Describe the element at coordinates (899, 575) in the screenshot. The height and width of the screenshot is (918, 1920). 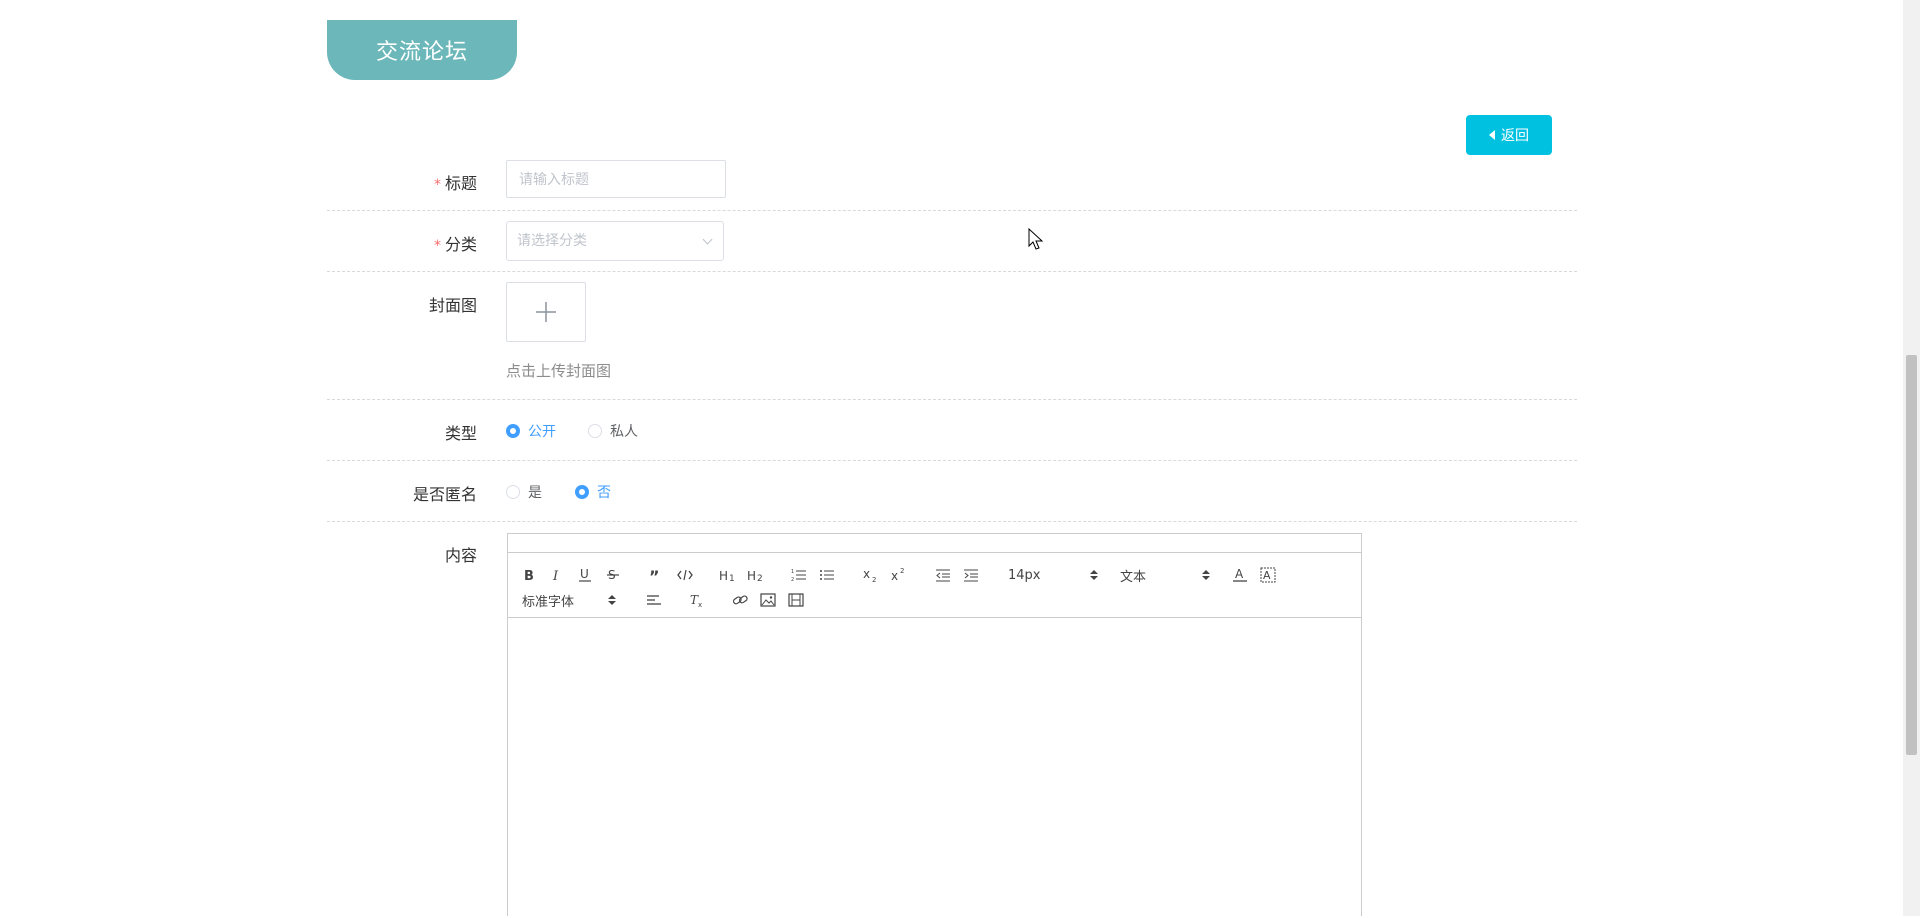
I see `superscript-icon: x2` at that location.